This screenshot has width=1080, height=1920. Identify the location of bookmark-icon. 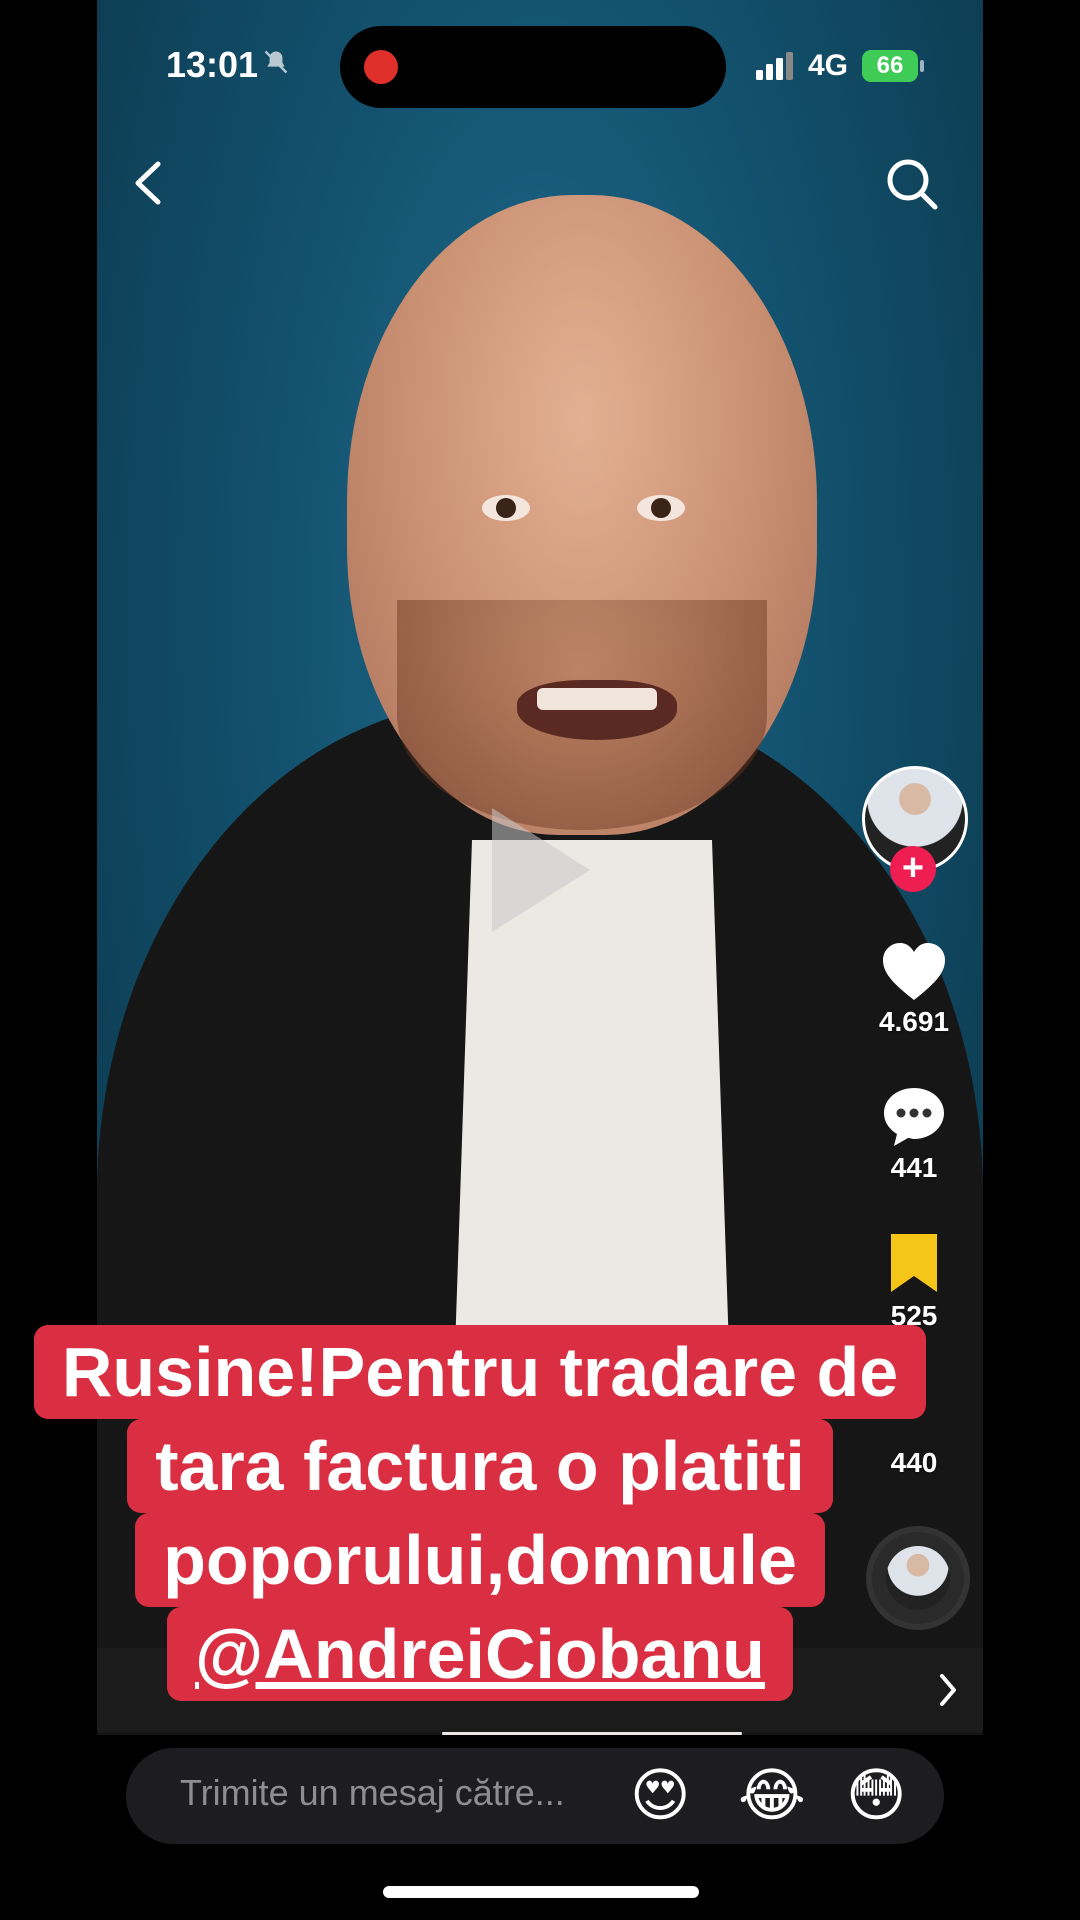
(914, 1263).